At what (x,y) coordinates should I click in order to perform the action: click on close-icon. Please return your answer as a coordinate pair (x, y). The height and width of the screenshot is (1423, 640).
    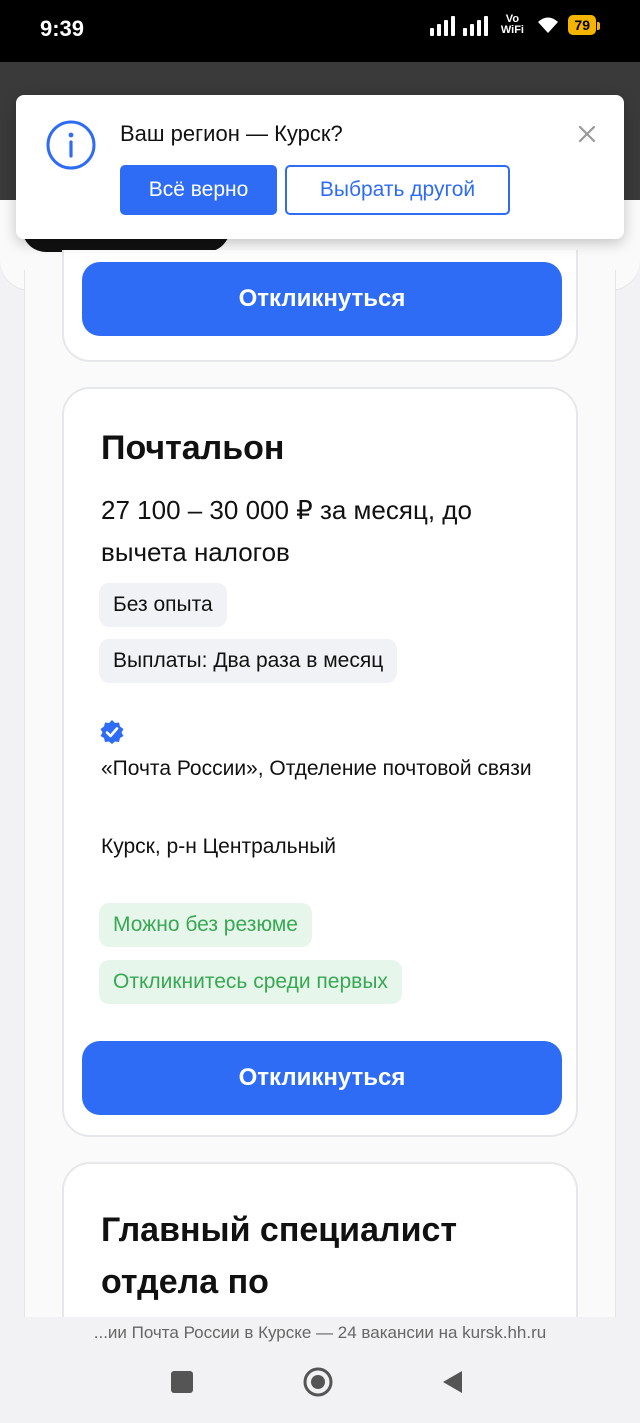
    Looking at the image, I should click on (587, 134).